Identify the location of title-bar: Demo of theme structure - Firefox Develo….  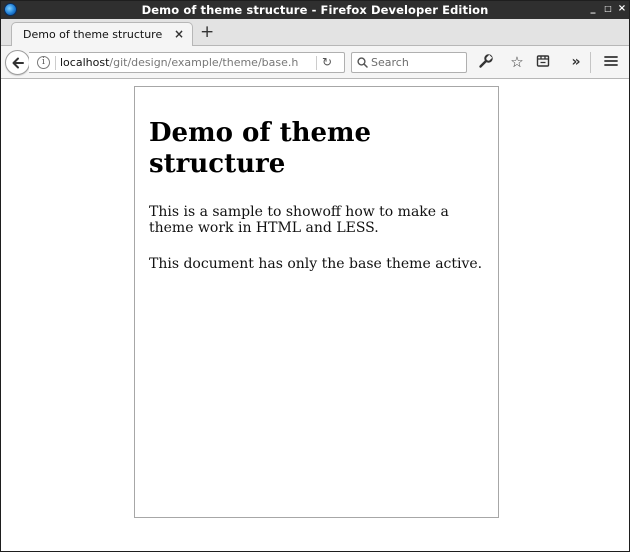
(315, 10).